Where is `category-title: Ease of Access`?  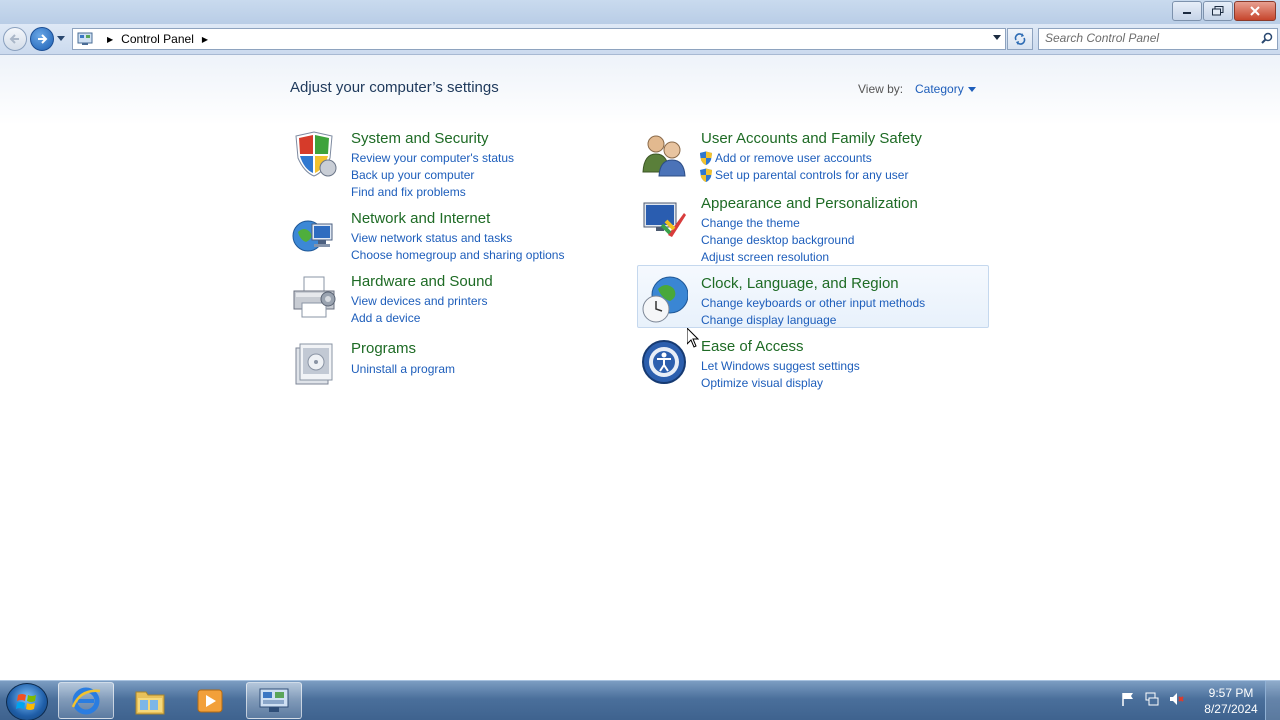
category-title: Ease of Access is located at coordinates (752, 346).